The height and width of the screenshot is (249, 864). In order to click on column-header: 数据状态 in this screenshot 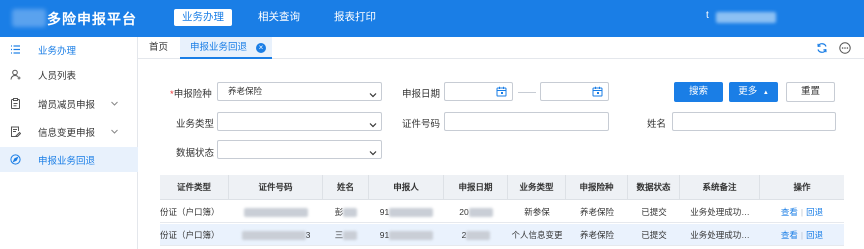, I will do `click(654, 187)`.